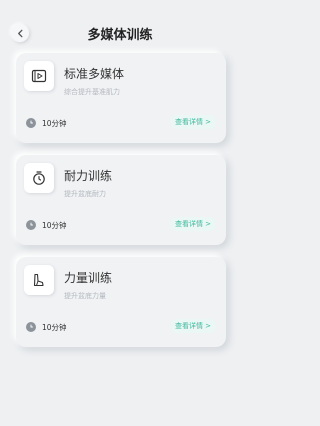 Image resolution: width=320 pixels, height=426 pixels. I want to click on training-card-standard: 标准多媒体 综合提升基准肌力 10分钟 查看详情 >, so click(121, 98).